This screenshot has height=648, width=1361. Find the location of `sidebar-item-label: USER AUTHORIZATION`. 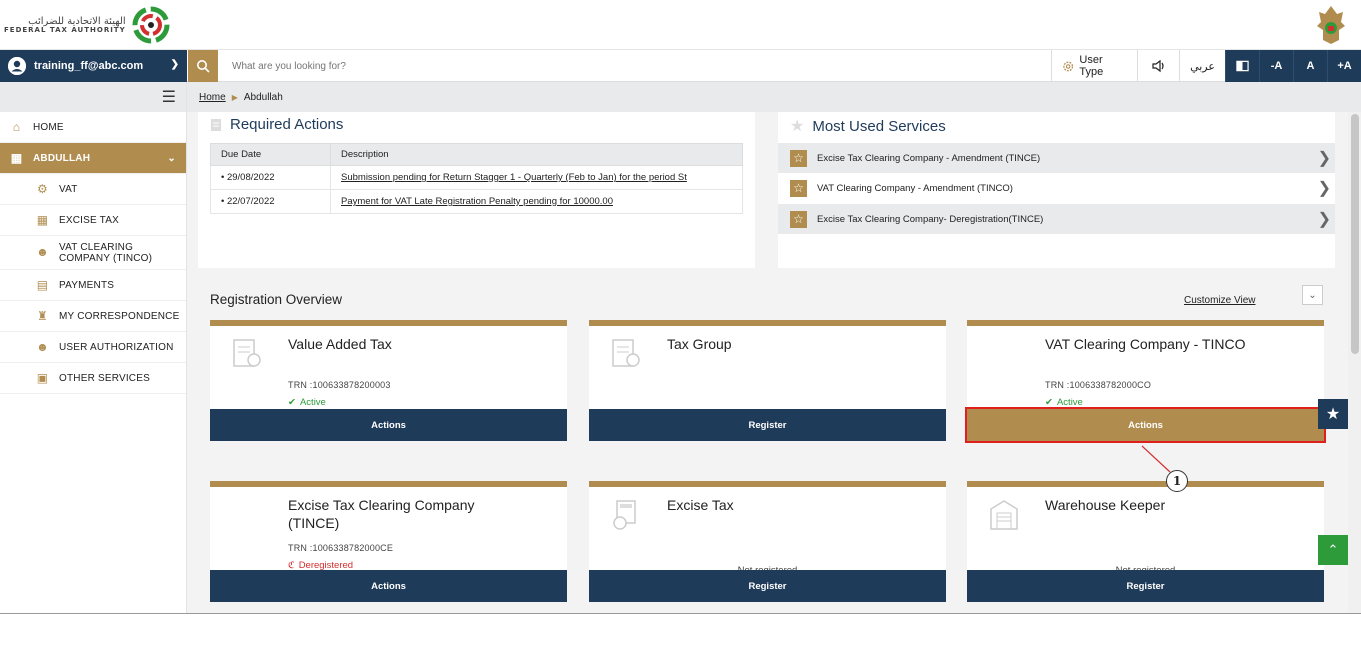

sidebar-item-label: USER AUTHORIZATION is located at coordinates (116, 347).